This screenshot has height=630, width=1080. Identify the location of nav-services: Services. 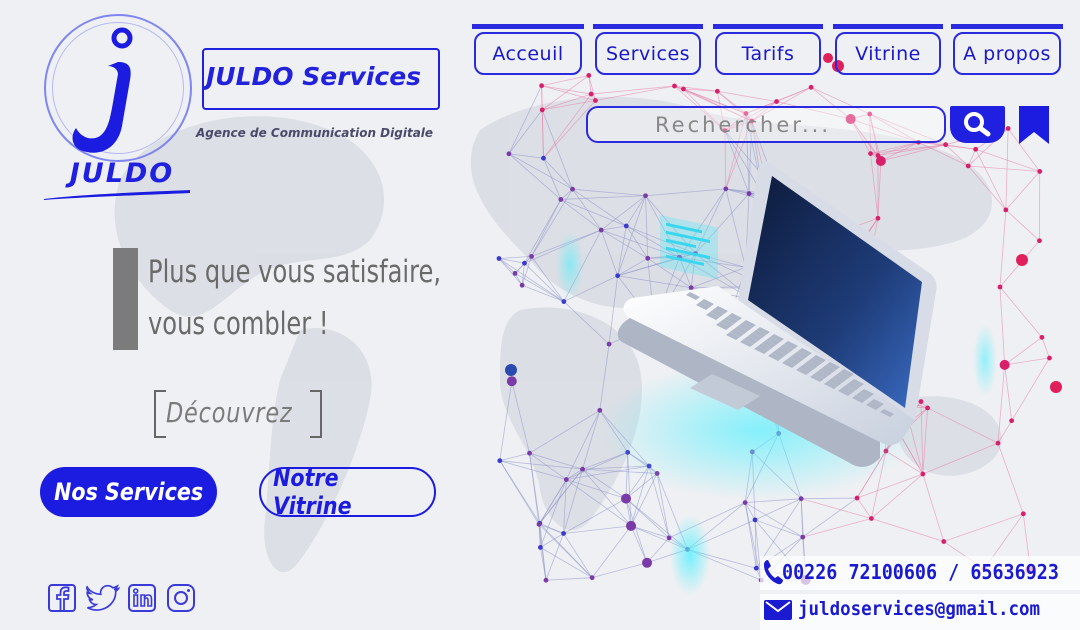
(648, 50).